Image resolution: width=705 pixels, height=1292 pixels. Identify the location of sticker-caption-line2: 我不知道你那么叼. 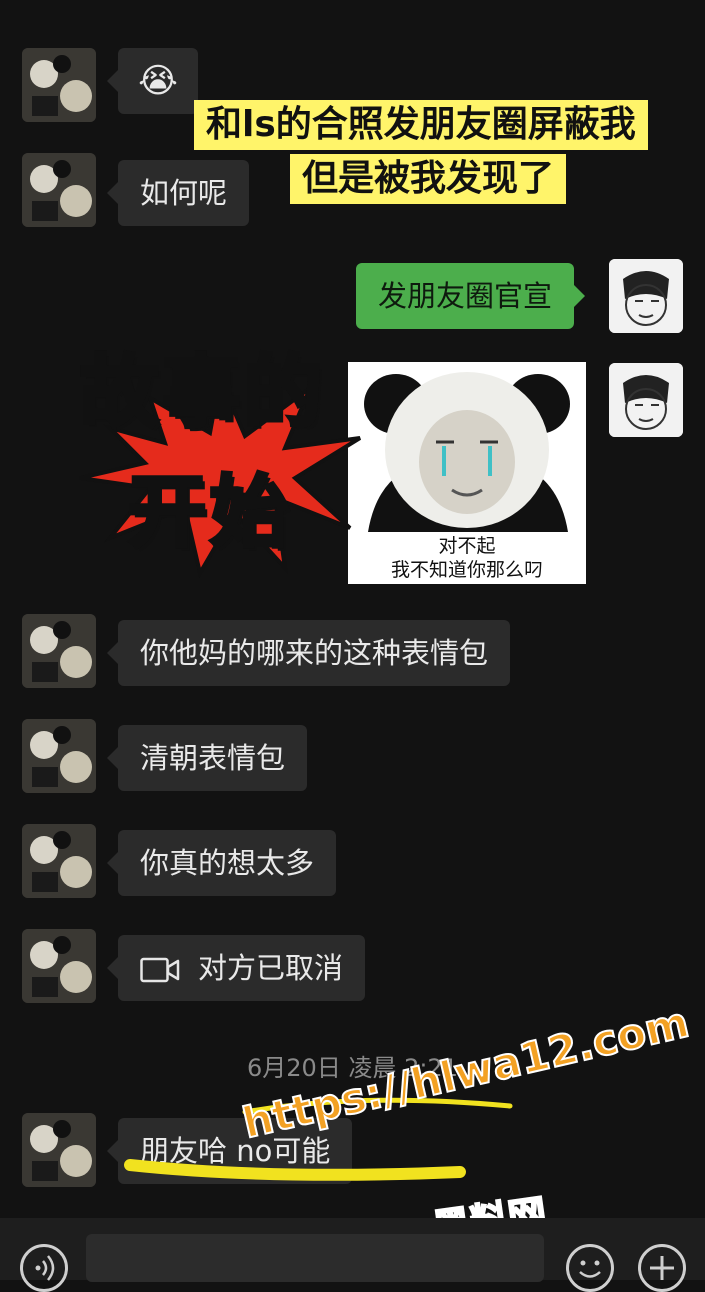
(466, 570).